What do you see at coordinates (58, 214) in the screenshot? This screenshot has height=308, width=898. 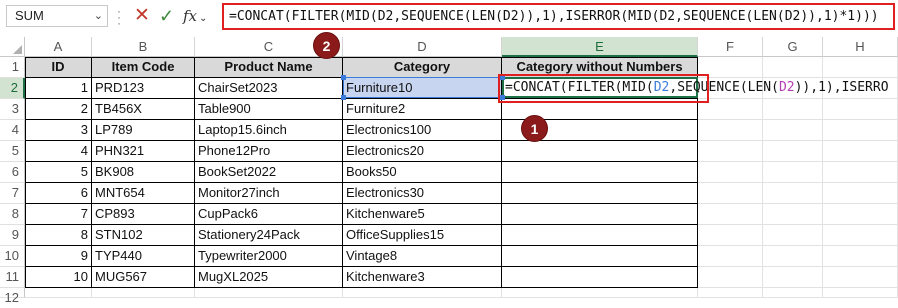 I see `cell-a8: 7` at bounding box center [58, 214].